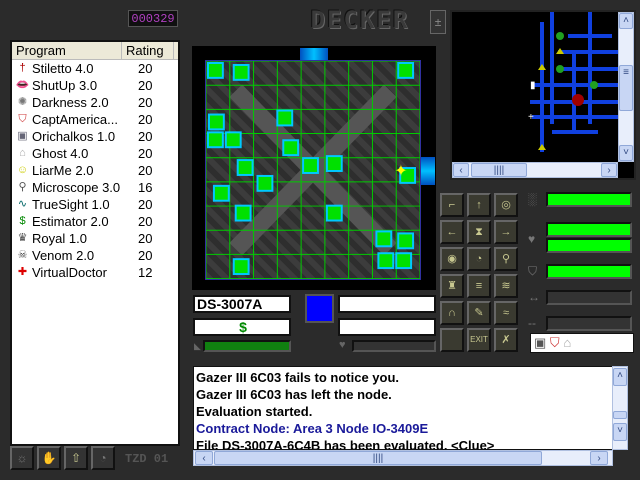 The height and width of the screenshot is (480, 640). What do you see at coordinates (506, 340) in the screenshot?
I see `wrench-icon: ✗` at bounding box center [506, 340].